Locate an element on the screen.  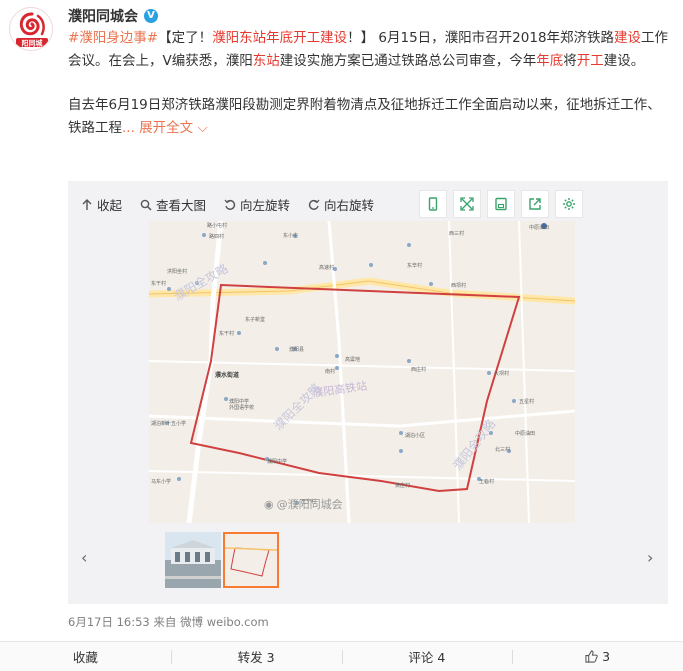
svg-text: 马东小学 is located at coordinates (161, 481).